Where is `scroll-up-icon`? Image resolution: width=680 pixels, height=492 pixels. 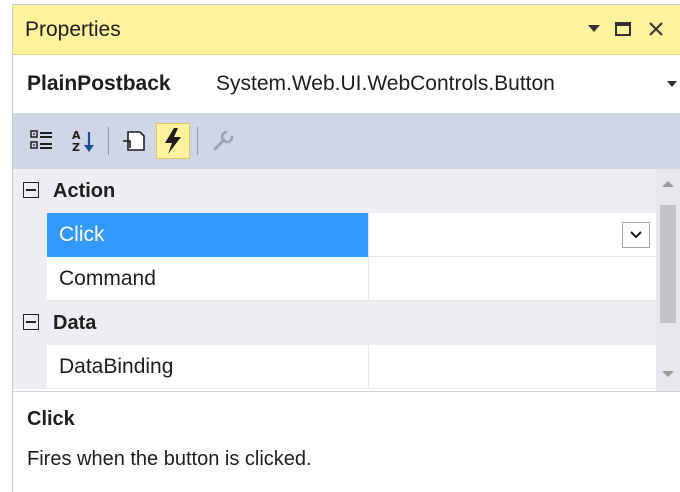 scroll-up-icon is located at coordinates (668, 184).